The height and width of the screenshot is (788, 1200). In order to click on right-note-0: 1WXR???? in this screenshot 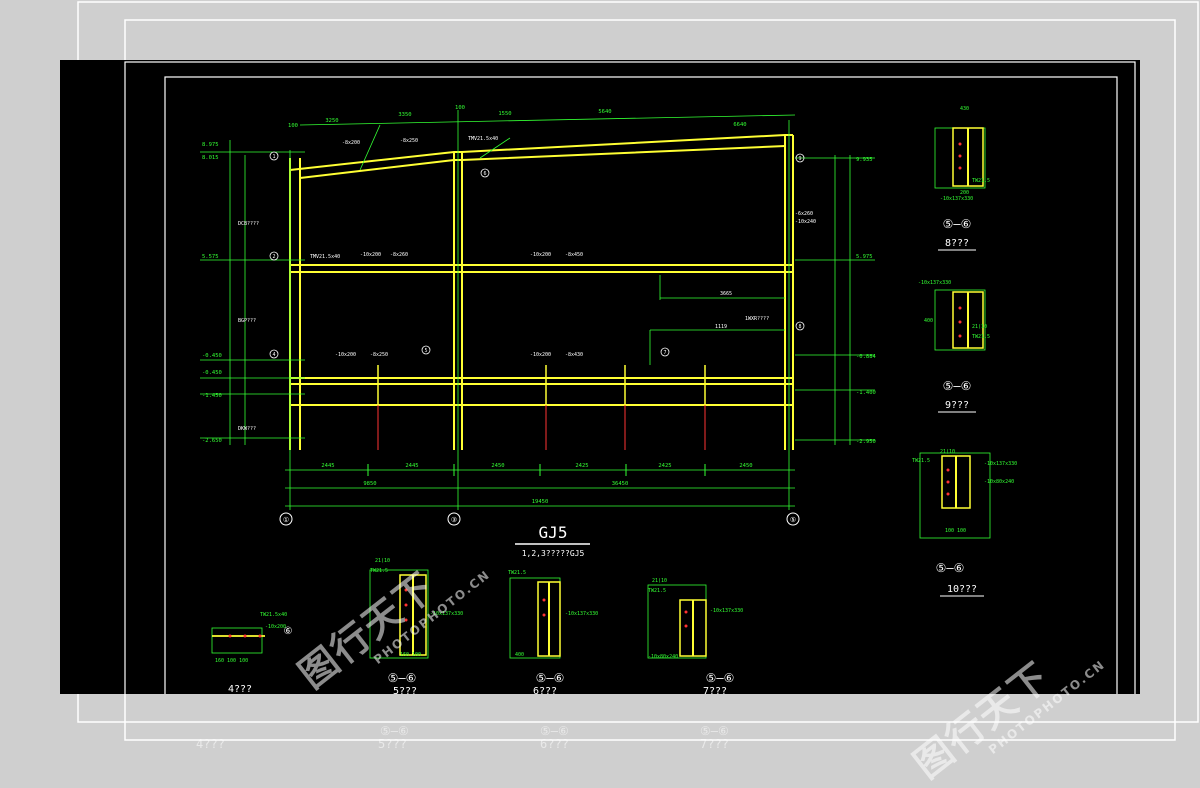, I will do `click(757, 319)`.